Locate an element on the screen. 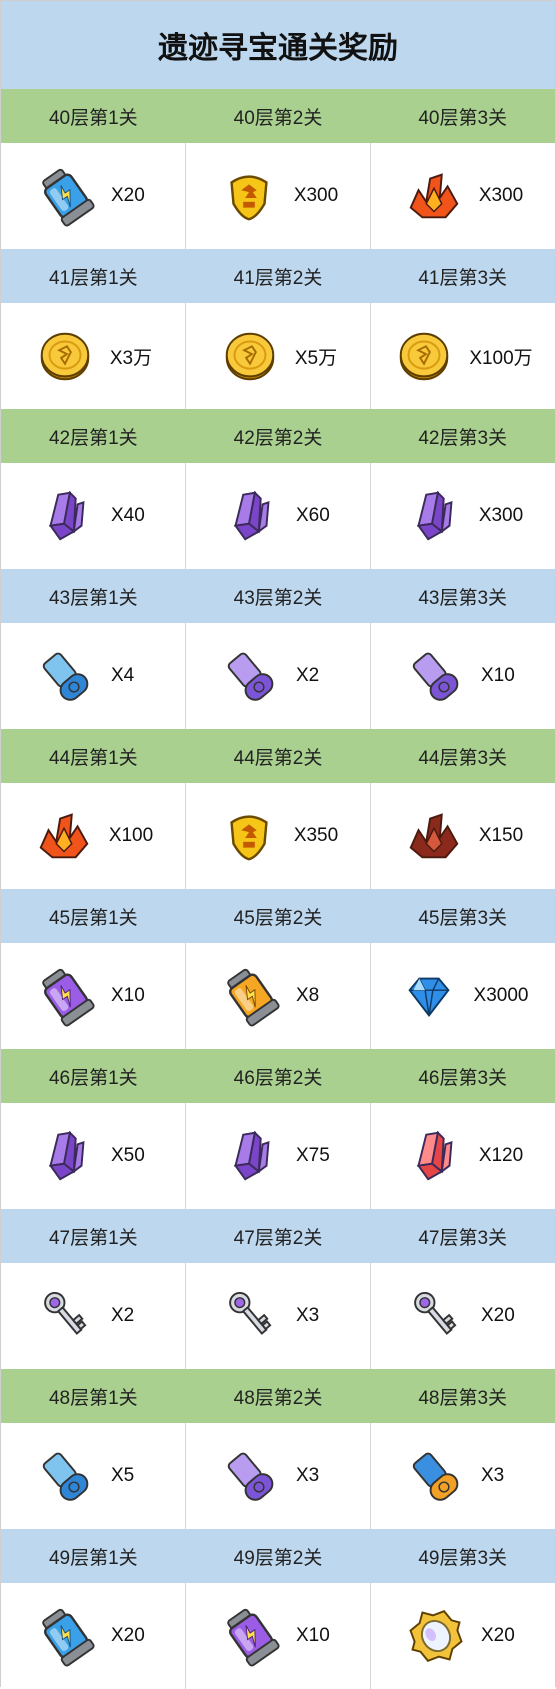 This screenshot has height=1689, width=556. reward-cell: X60 is located at coordinates (278, 516).